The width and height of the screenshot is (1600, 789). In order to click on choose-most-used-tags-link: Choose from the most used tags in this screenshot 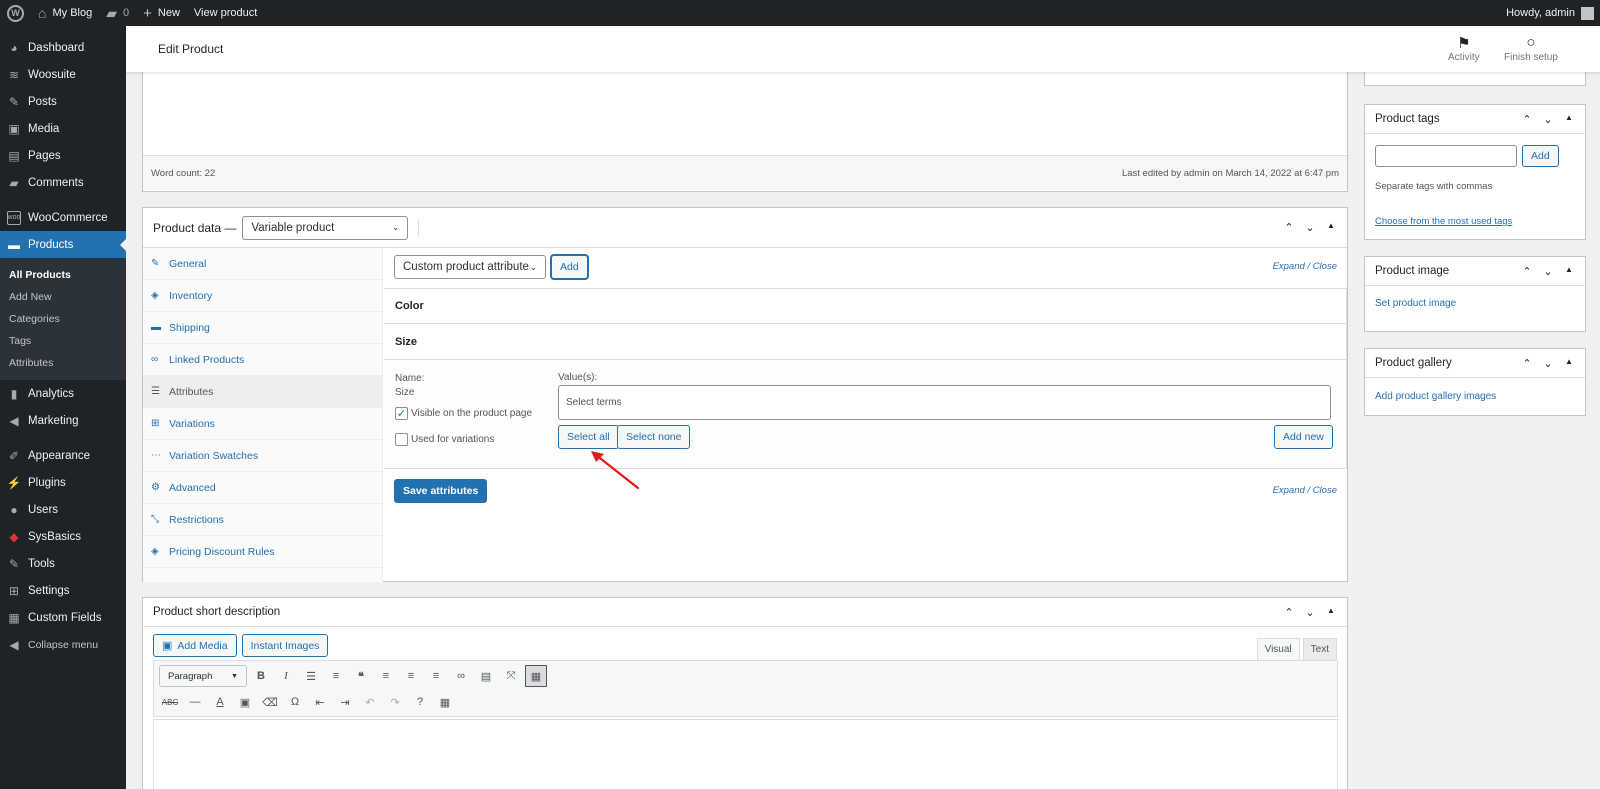, I will do `click(1443, 221)`.